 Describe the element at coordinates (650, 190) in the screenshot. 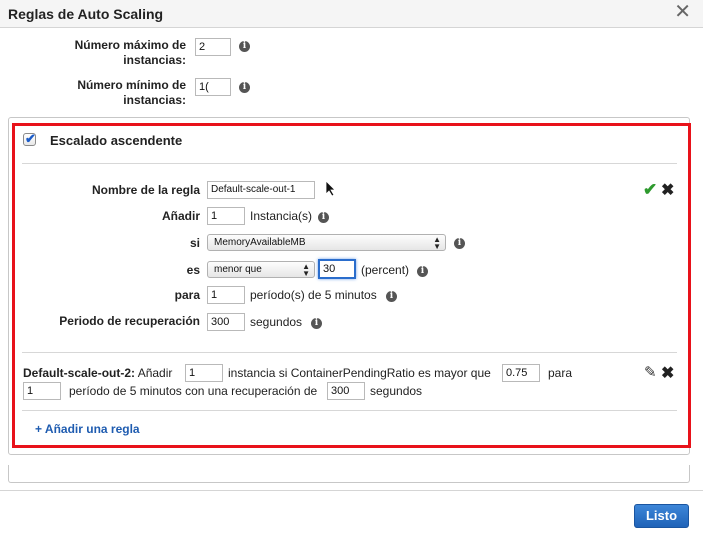

I see `check-icon: ✔` at that location.